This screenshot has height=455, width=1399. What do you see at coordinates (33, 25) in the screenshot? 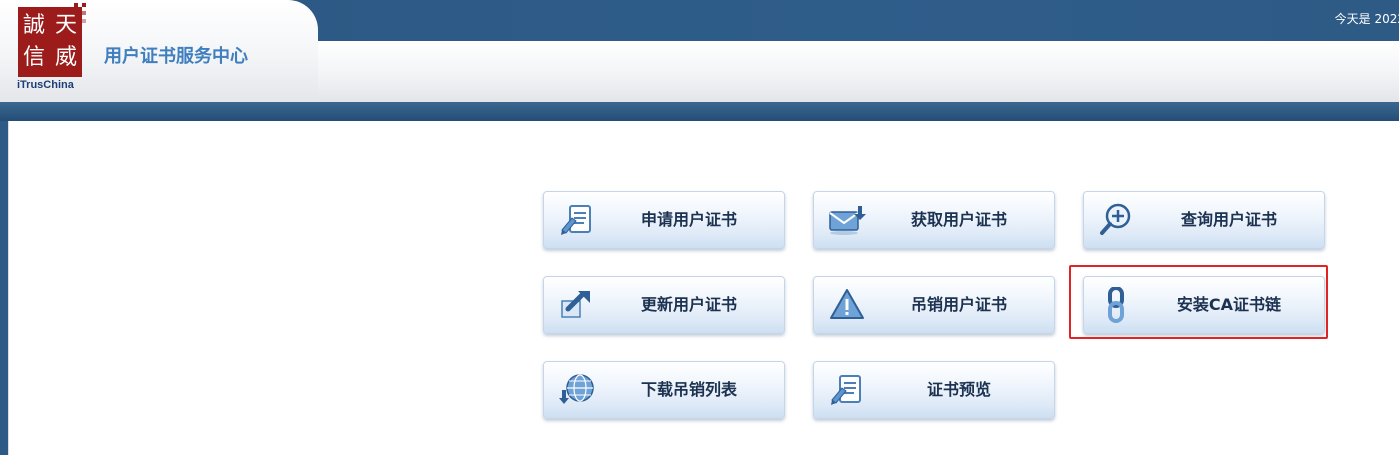
I see `logo-char: 誠` at bounding box center [33, 25].